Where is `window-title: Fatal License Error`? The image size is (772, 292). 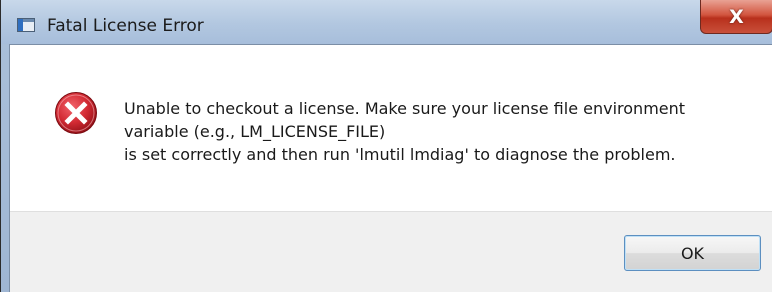
window-title: Fatal License Error is located at coordinates (125, 26).